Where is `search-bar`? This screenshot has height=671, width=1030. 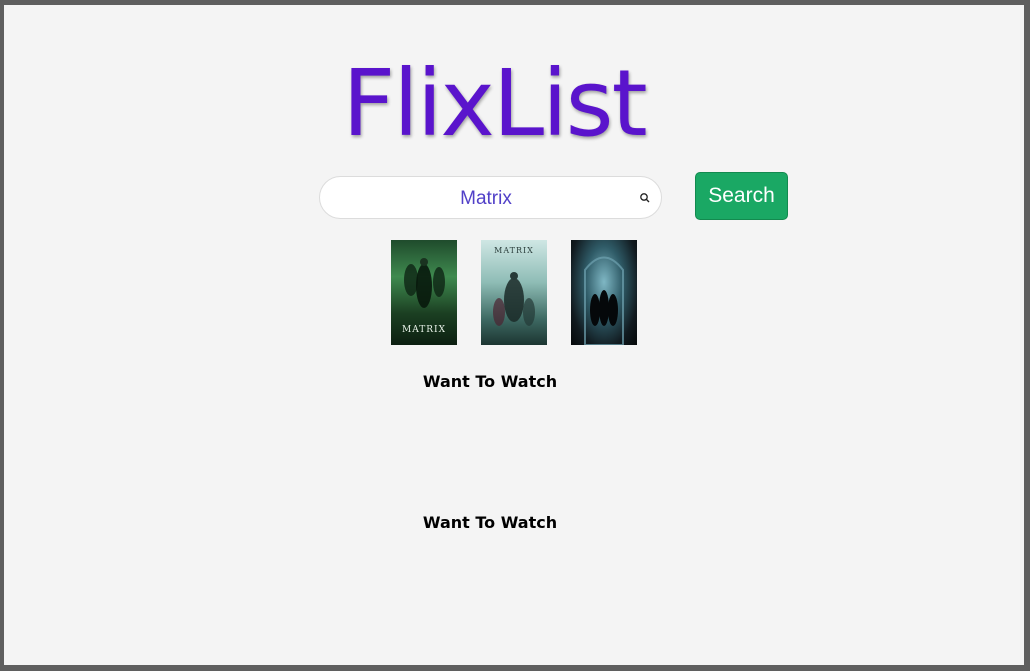 search-bar is located at coordinates (490, 198).